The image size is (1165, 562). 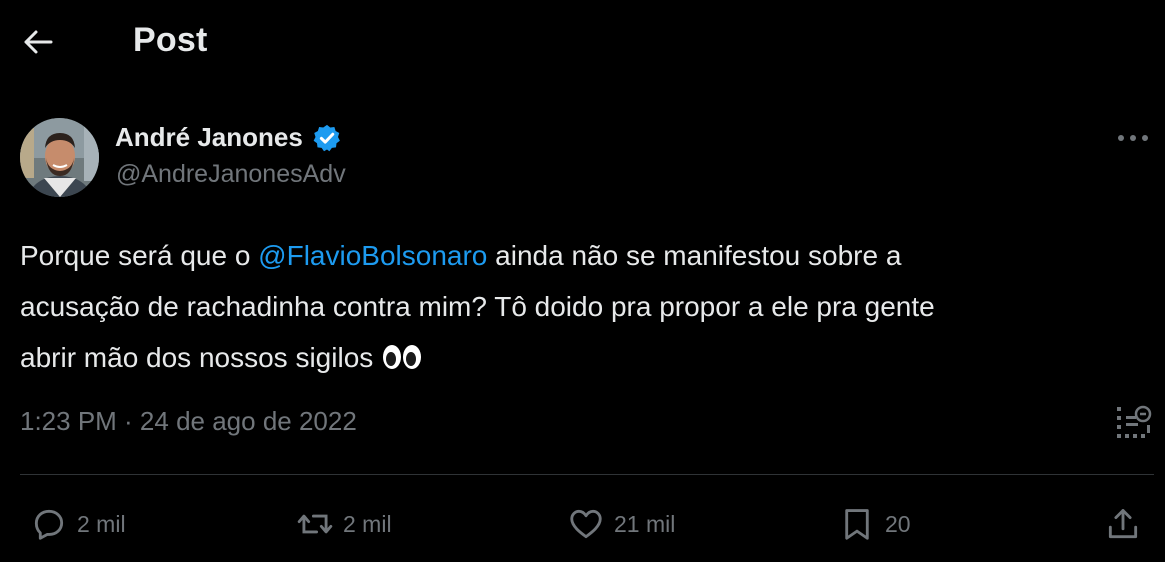 I want to click on avatar-image, so click(x=59, y=157).